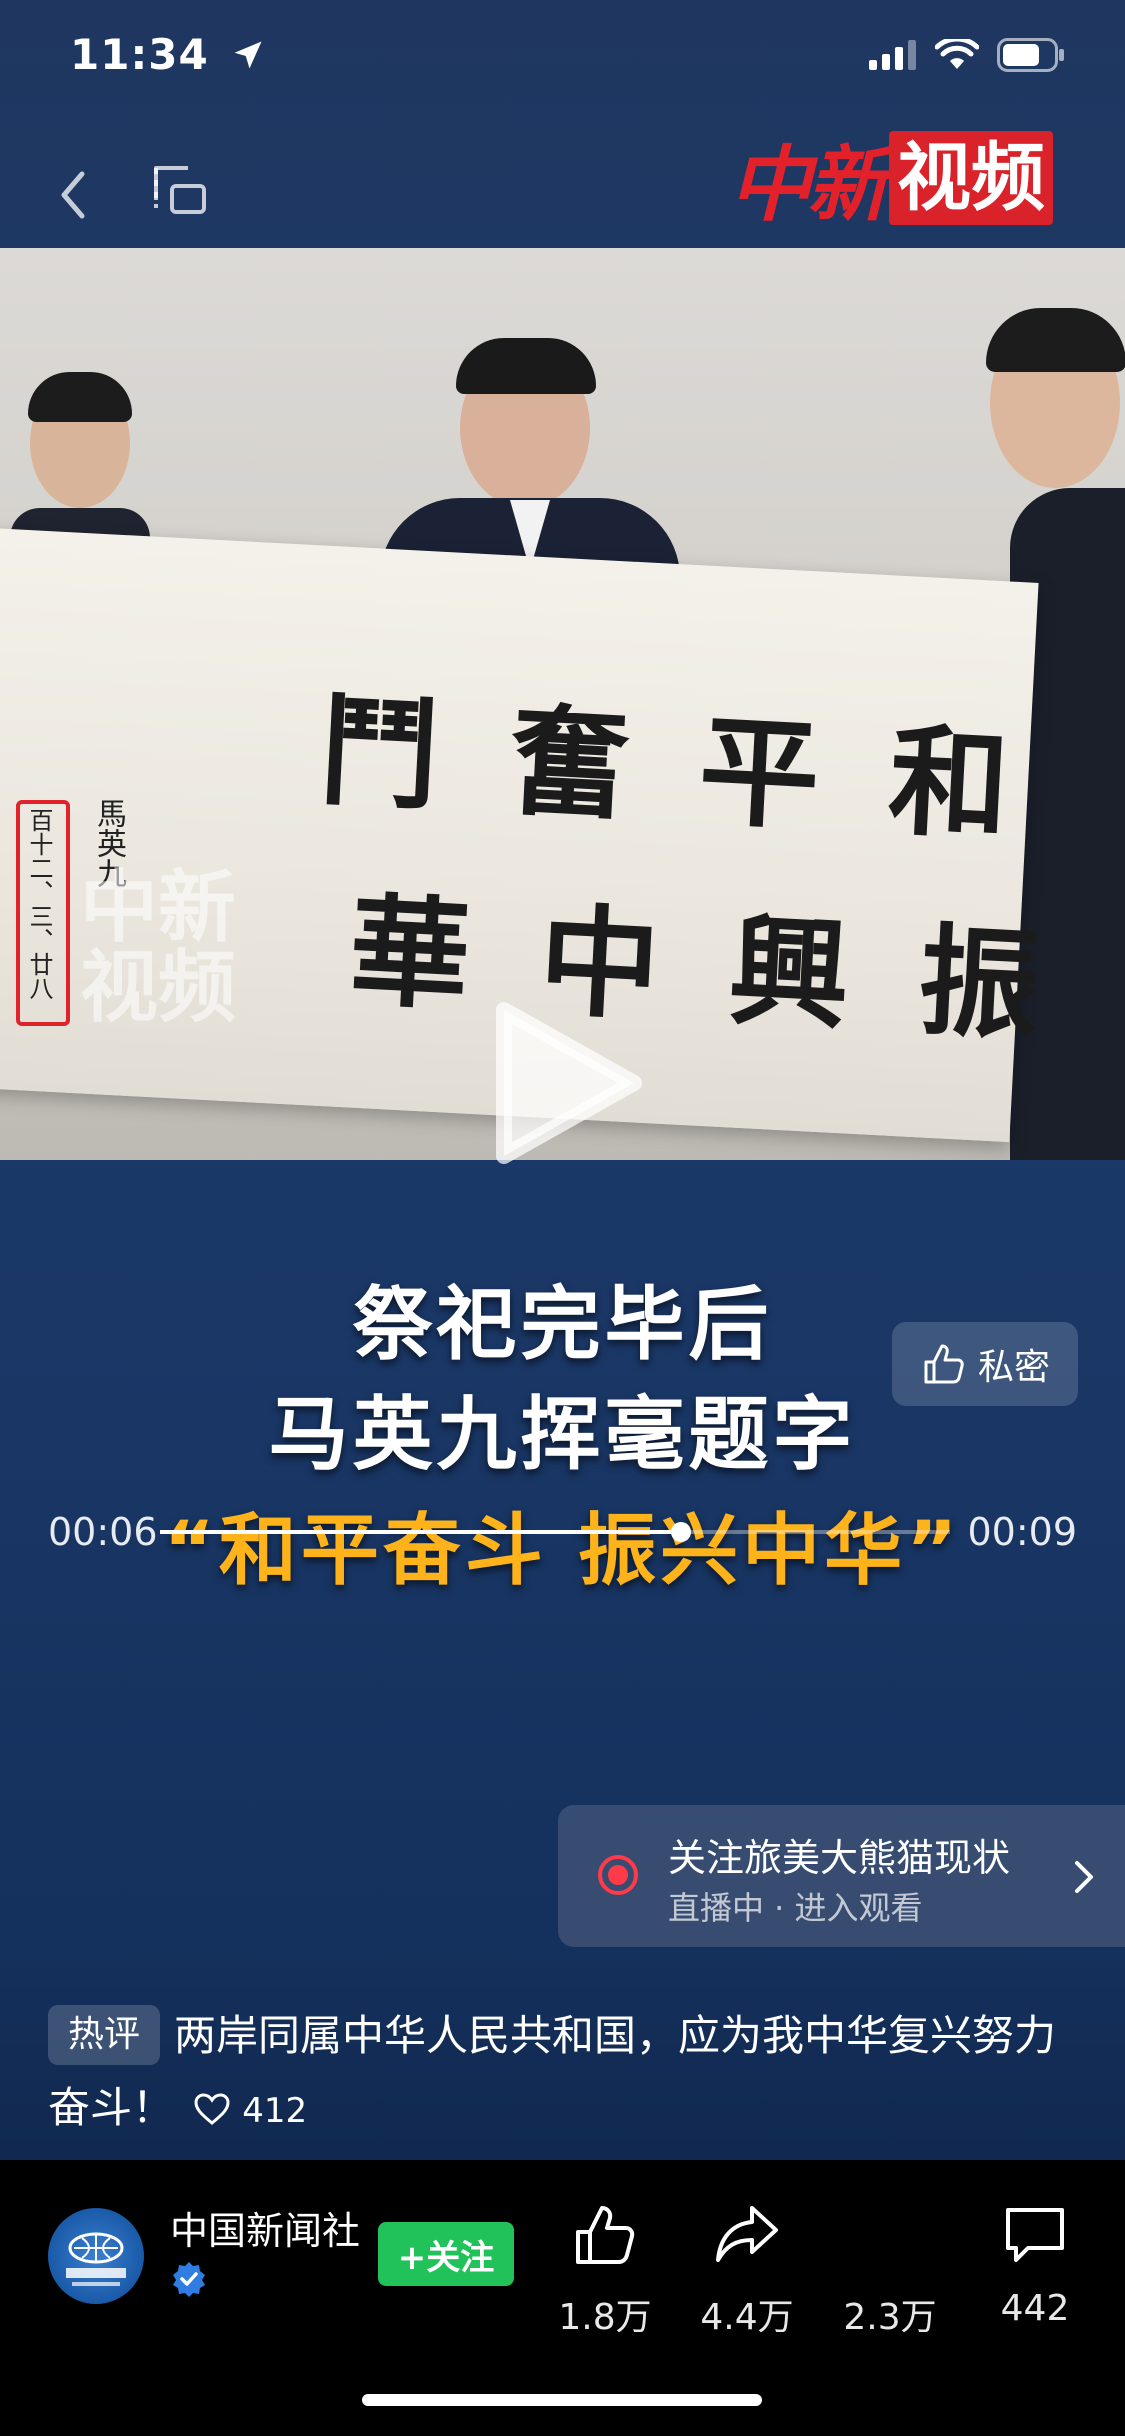 This screenshot has width=1125, height=2436. Describe the element at coordinates (839, 1858) in the screenshot. I see `live-title: 关注旅美大熊猫现状` at that location.